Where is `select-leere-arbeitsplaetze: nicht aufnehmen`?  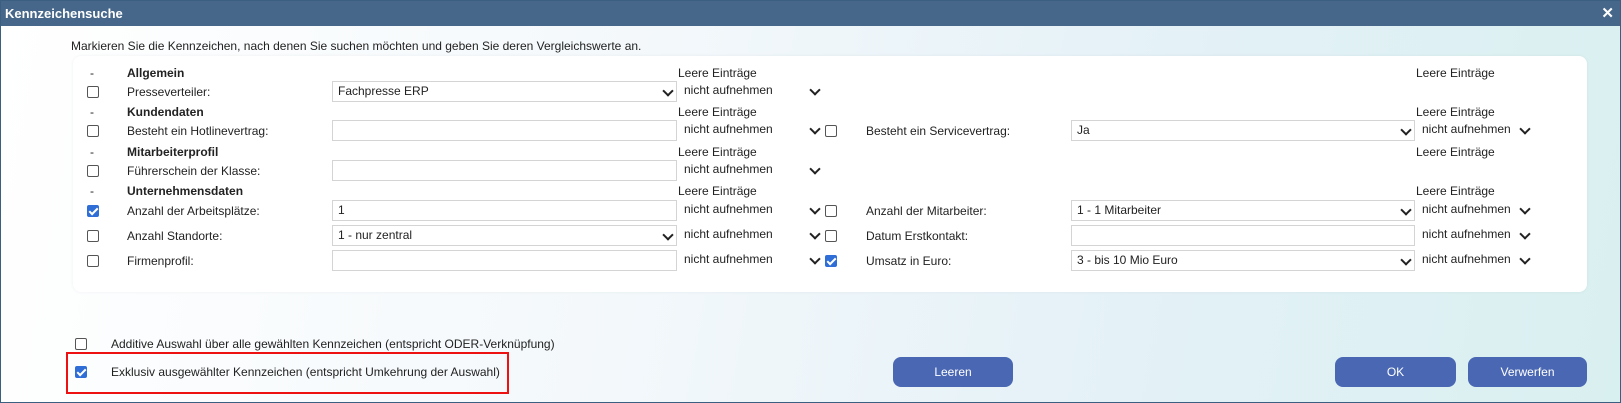 select-leere-arbeitsplaetze: nicht aufnehmen is located at coordinates (751, 210).